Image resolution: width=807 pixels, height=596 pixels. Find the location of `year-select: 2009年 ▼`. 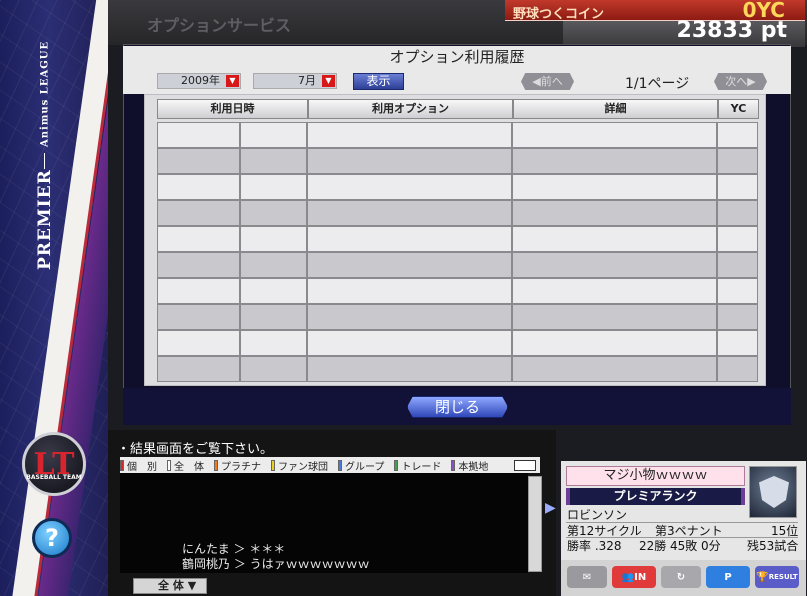

year-select: 2009年 ▼ is located at coordinates (199, 81).